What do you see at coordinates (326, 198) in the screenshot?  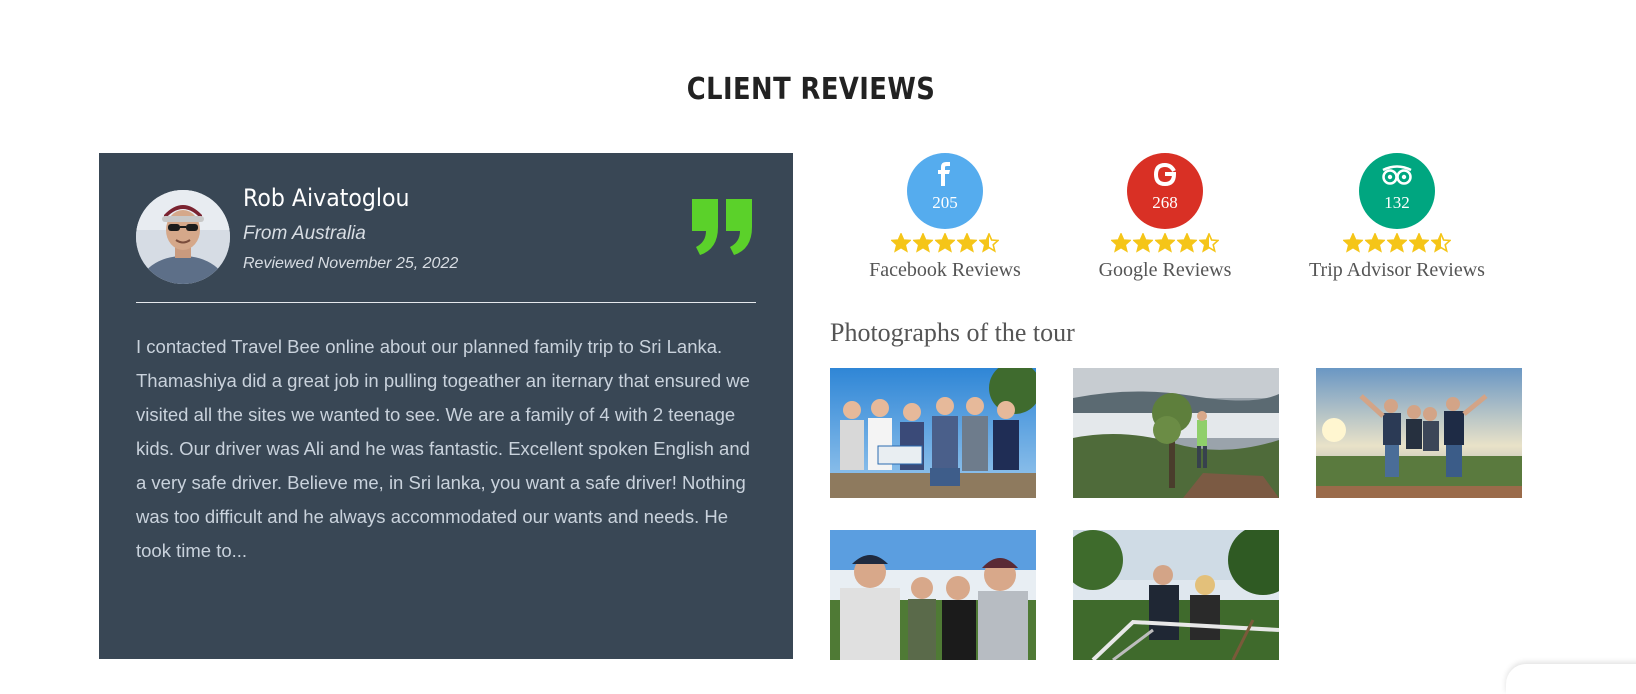 I see `reviewer-name: Rob Aivatoglou` at bounding box center [326, 198].